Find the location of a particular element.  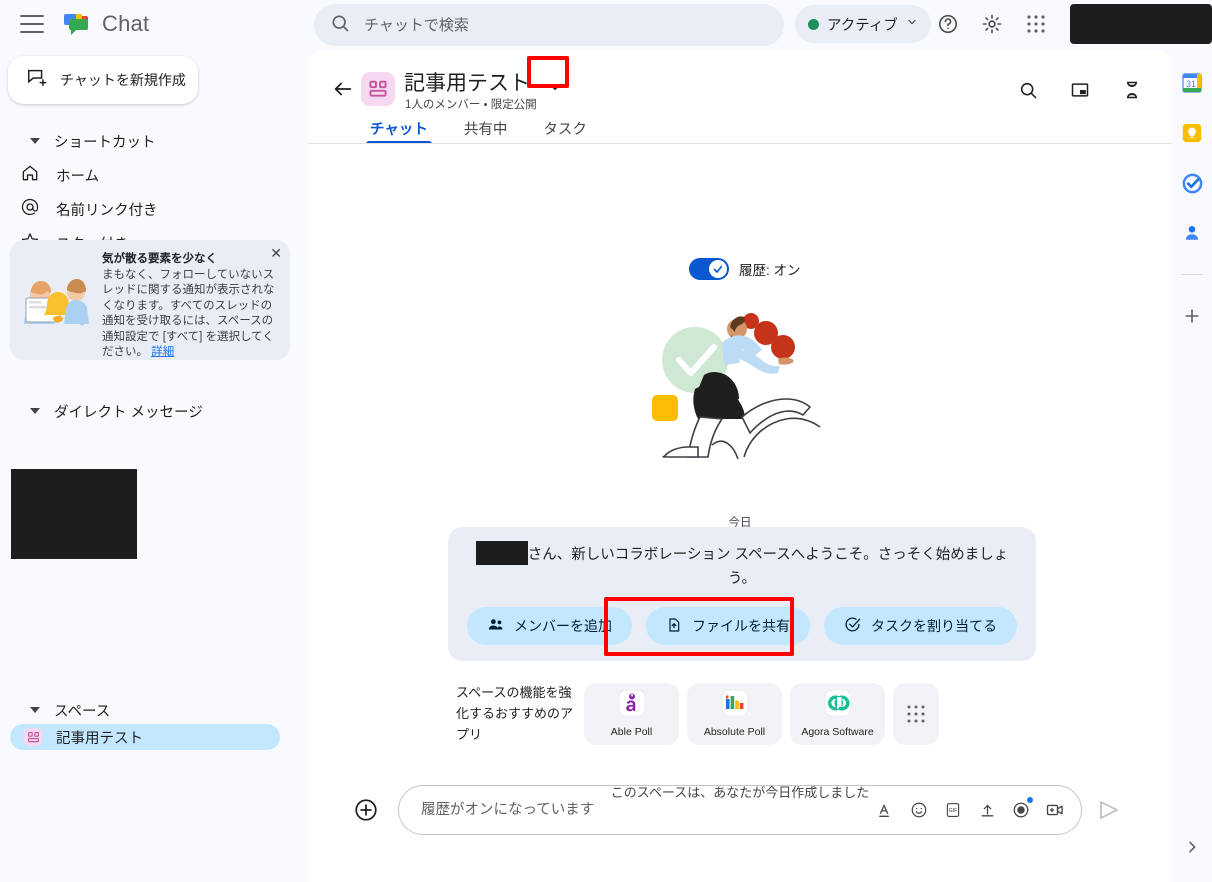

send-icon is located at coordinates (1109, 810).